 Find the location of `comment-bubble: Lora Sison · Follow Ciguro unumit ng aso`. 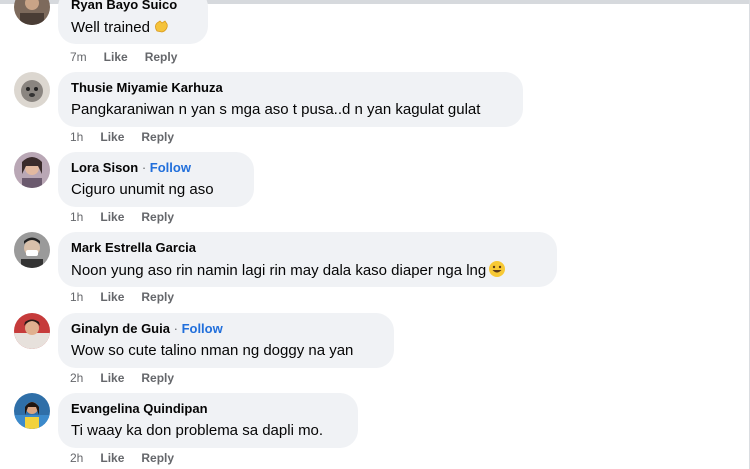

comment-bubble: Lora Sison · Follow Ciguro unumit ng aso is located at coordinates (156, 179).